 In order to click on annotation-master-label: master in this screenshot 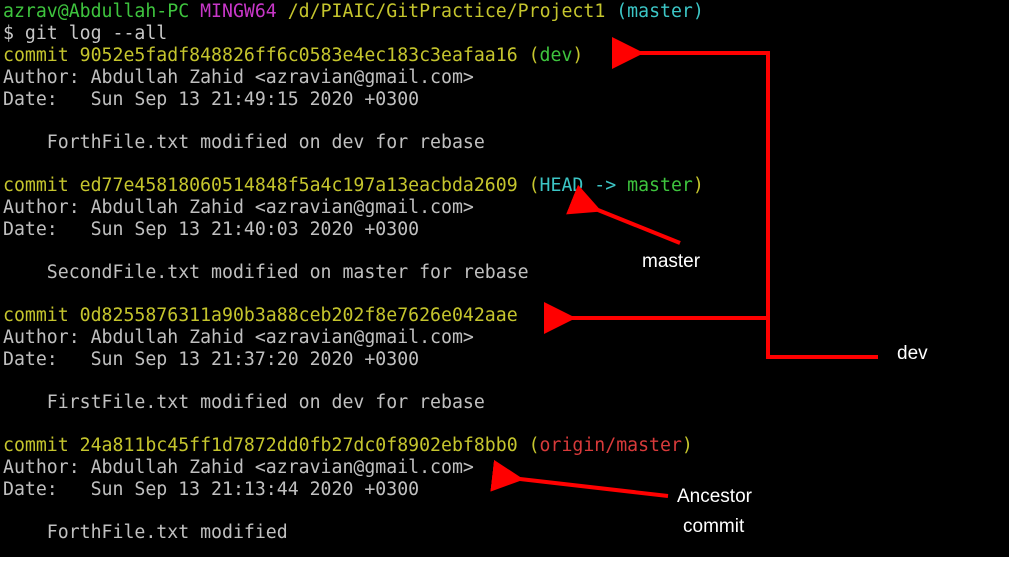, I will do `click(671, 261)`.